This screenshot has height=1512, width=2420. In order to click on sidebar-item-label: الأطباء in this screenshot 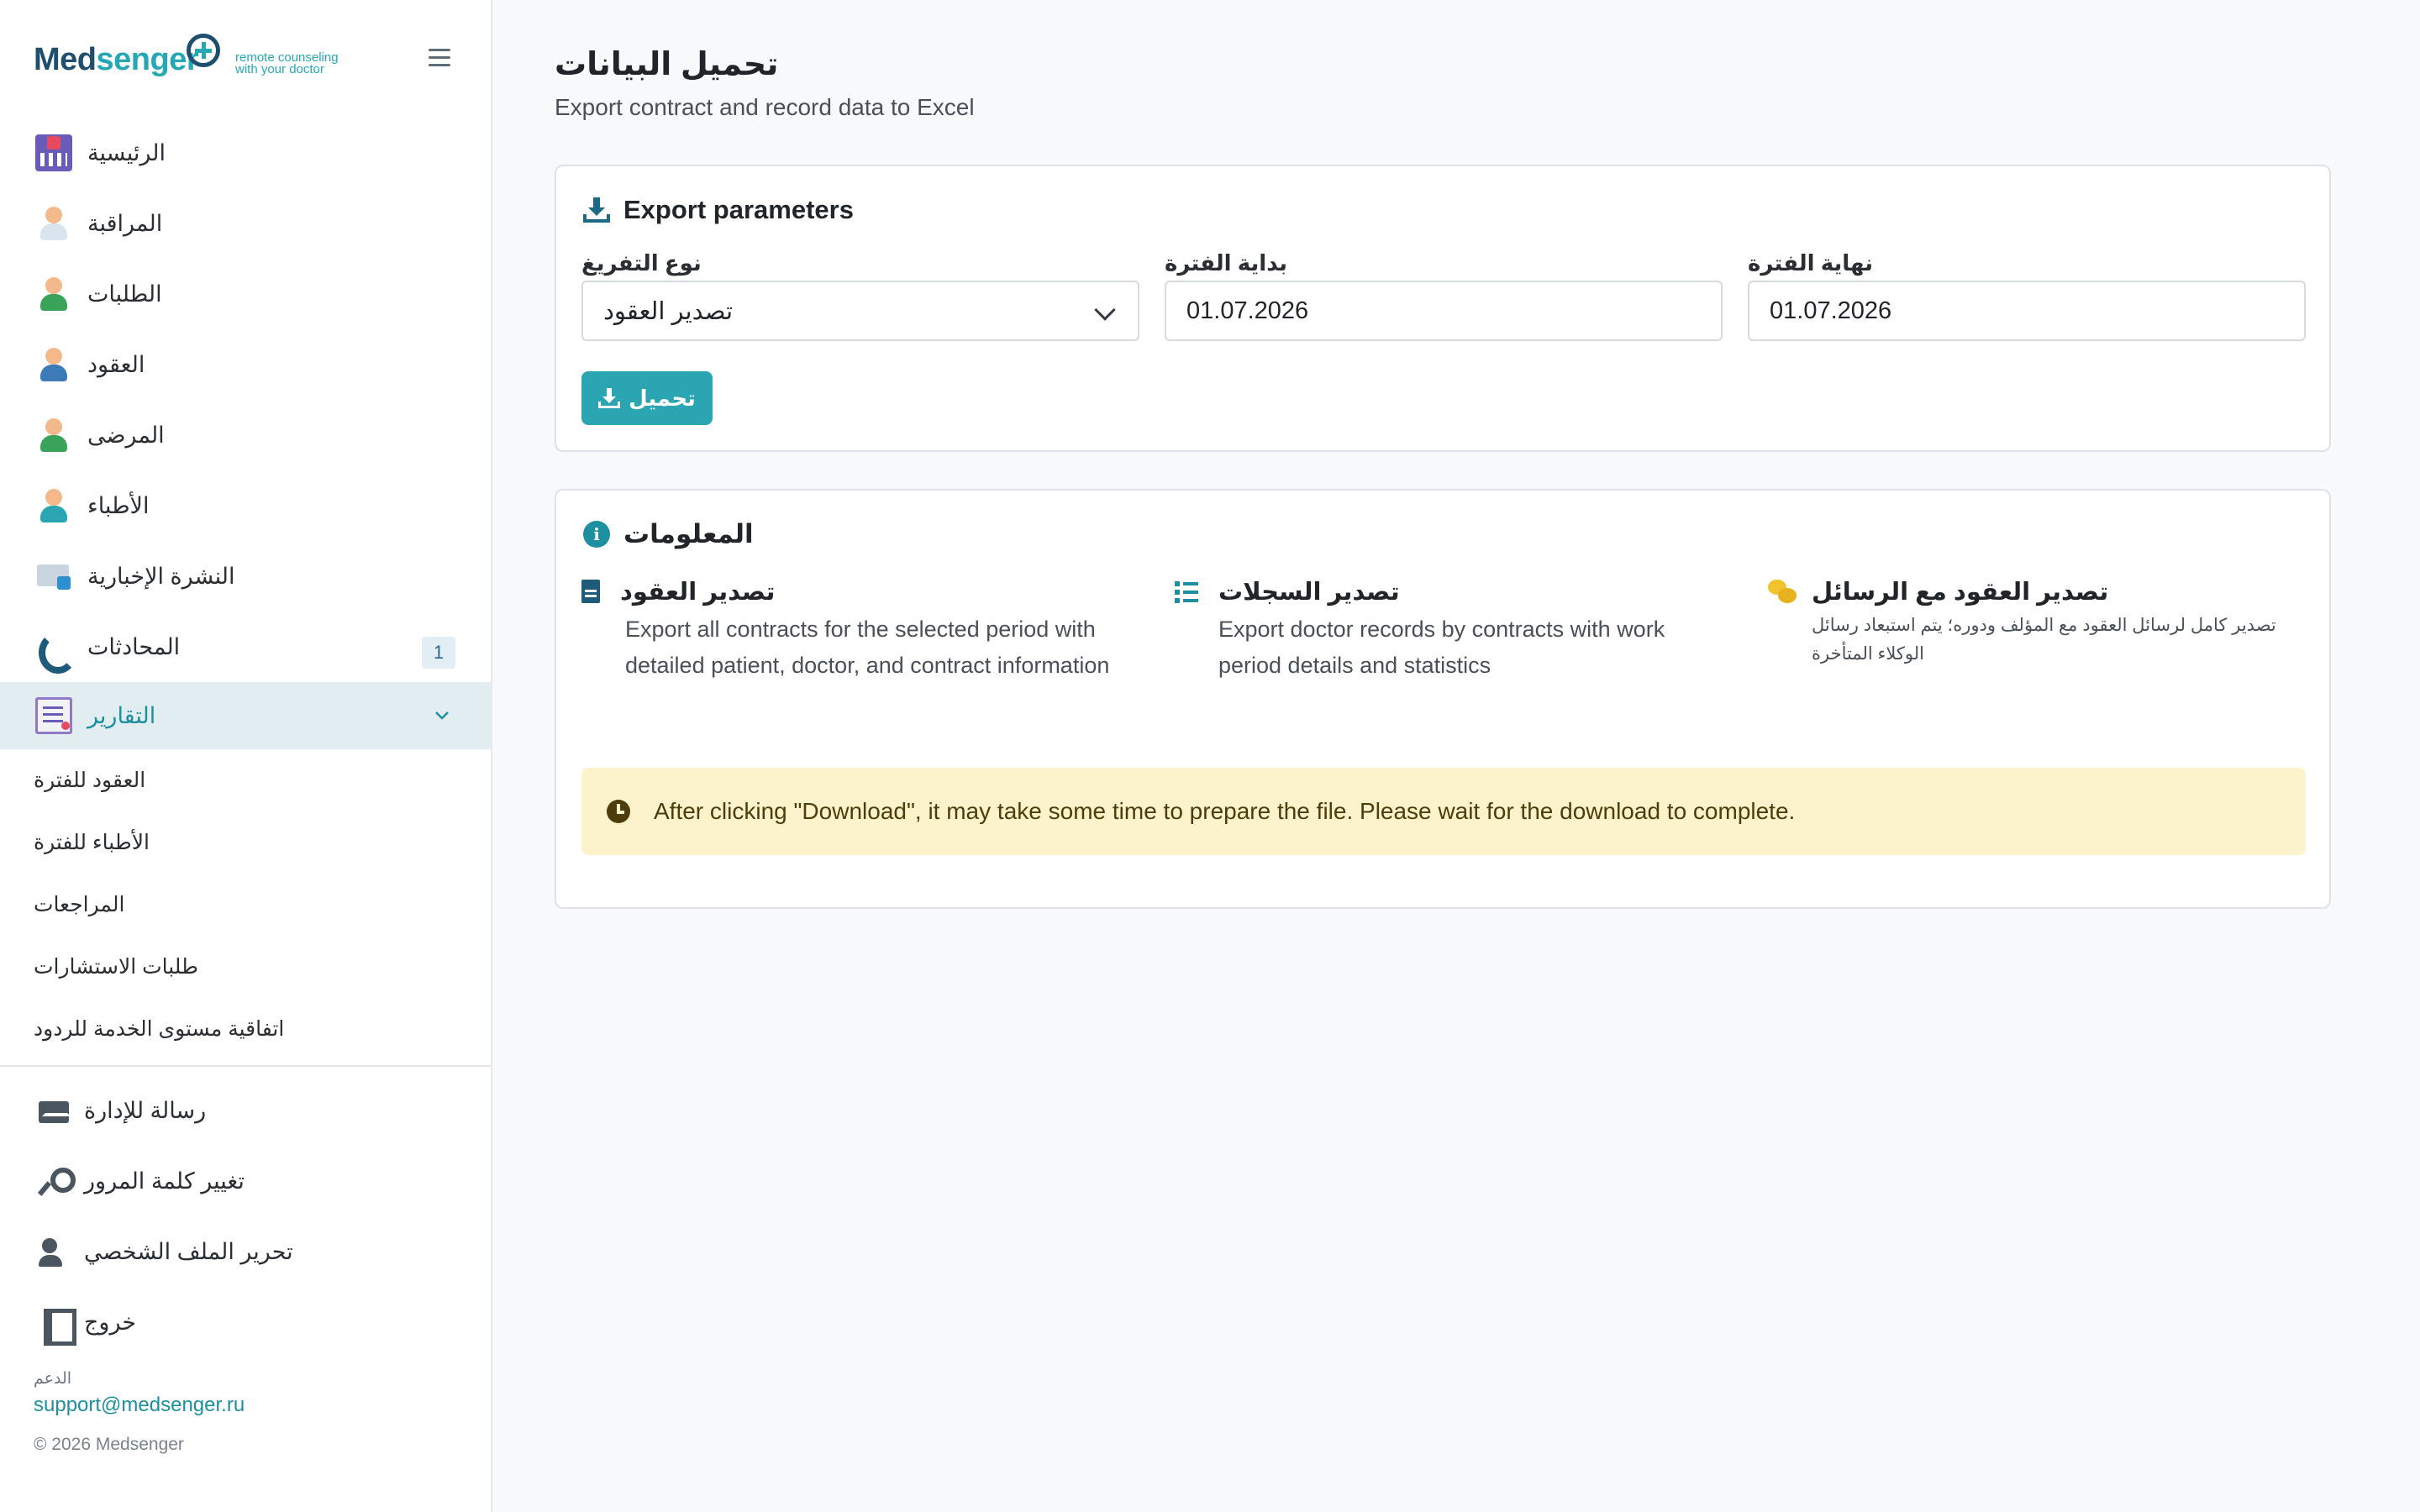, I will do `click(118, 505)`.